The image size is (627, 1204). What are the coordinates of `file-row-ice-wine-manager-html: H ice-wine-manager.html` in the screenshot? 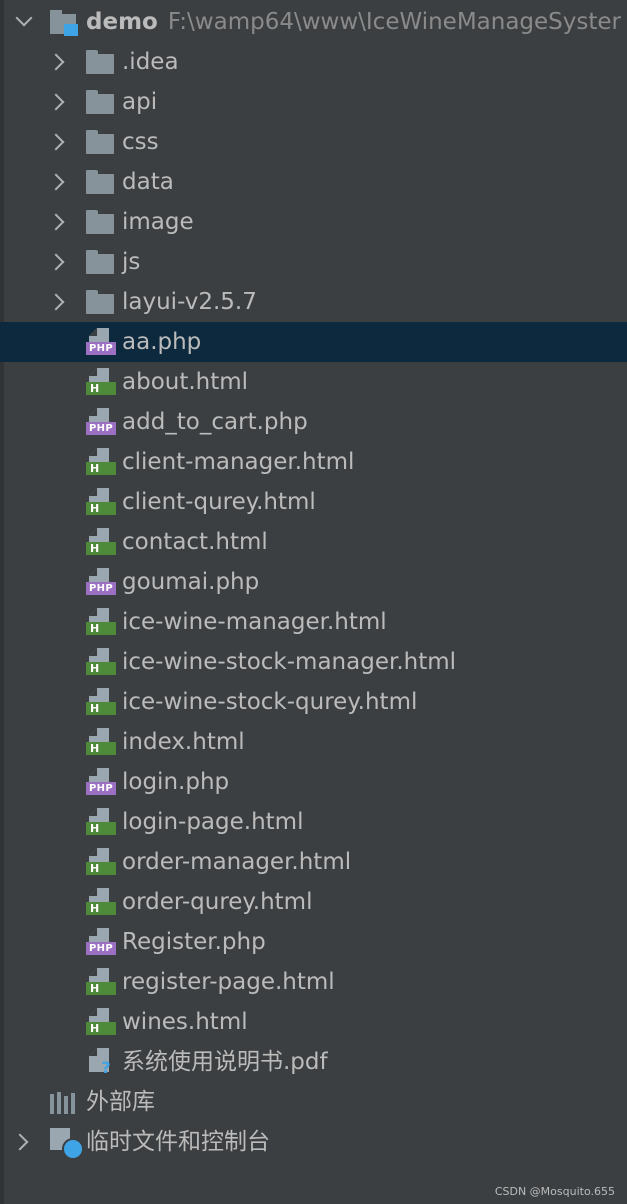 It's located at (313, 622).